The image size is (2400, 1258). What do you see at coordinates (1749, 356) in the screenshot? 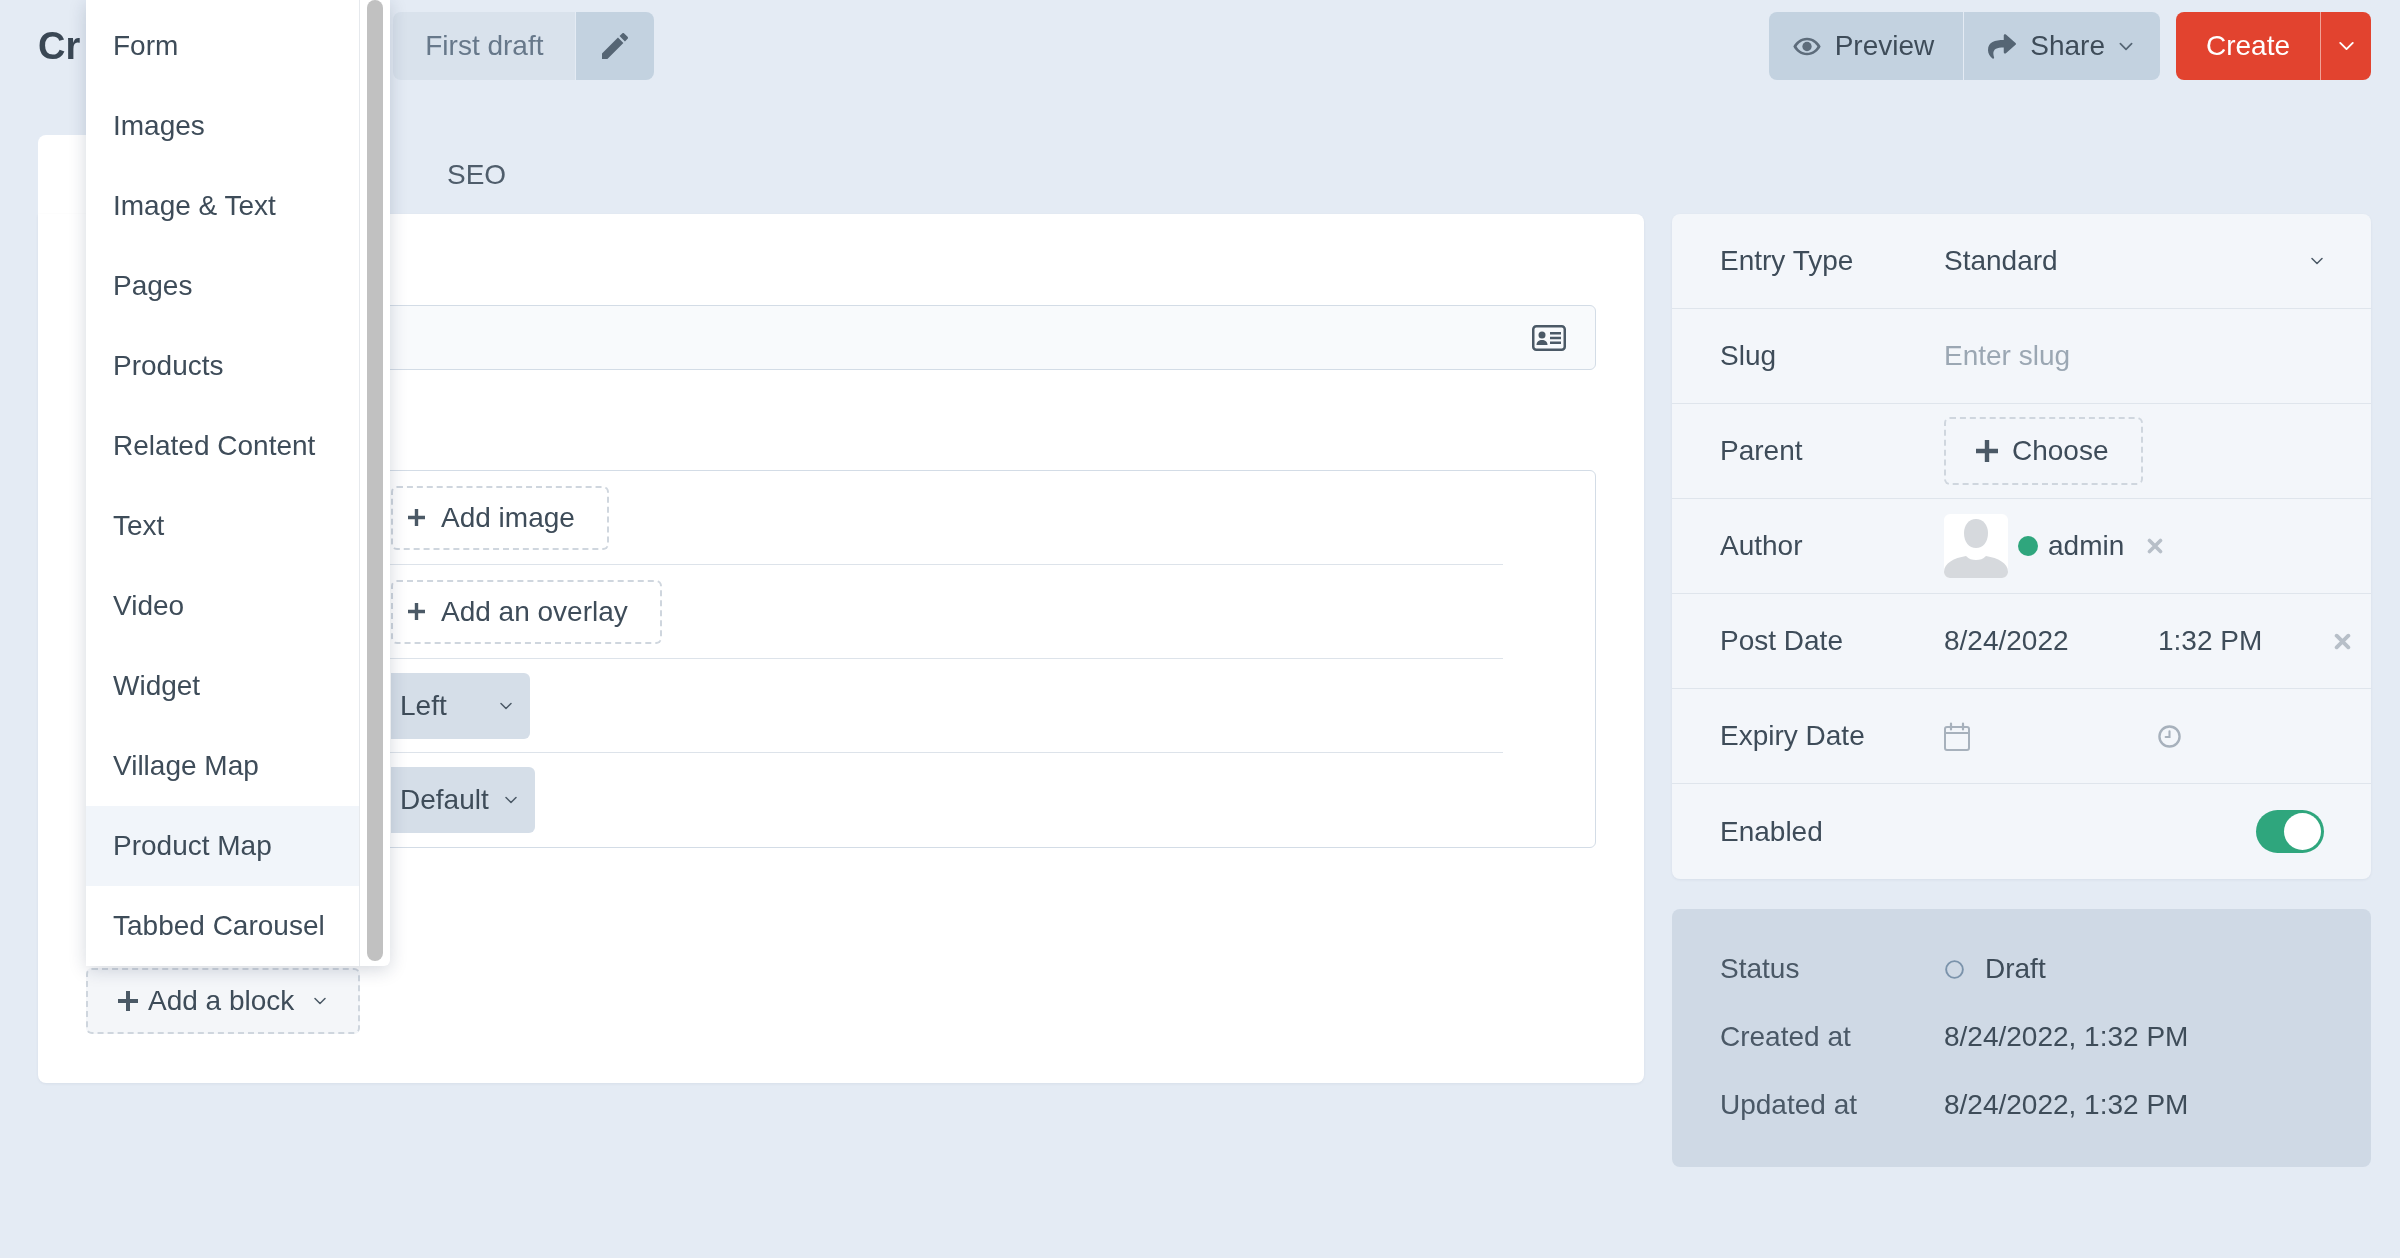
I see `field-label: Slug` at bounding box center [1749, 356].